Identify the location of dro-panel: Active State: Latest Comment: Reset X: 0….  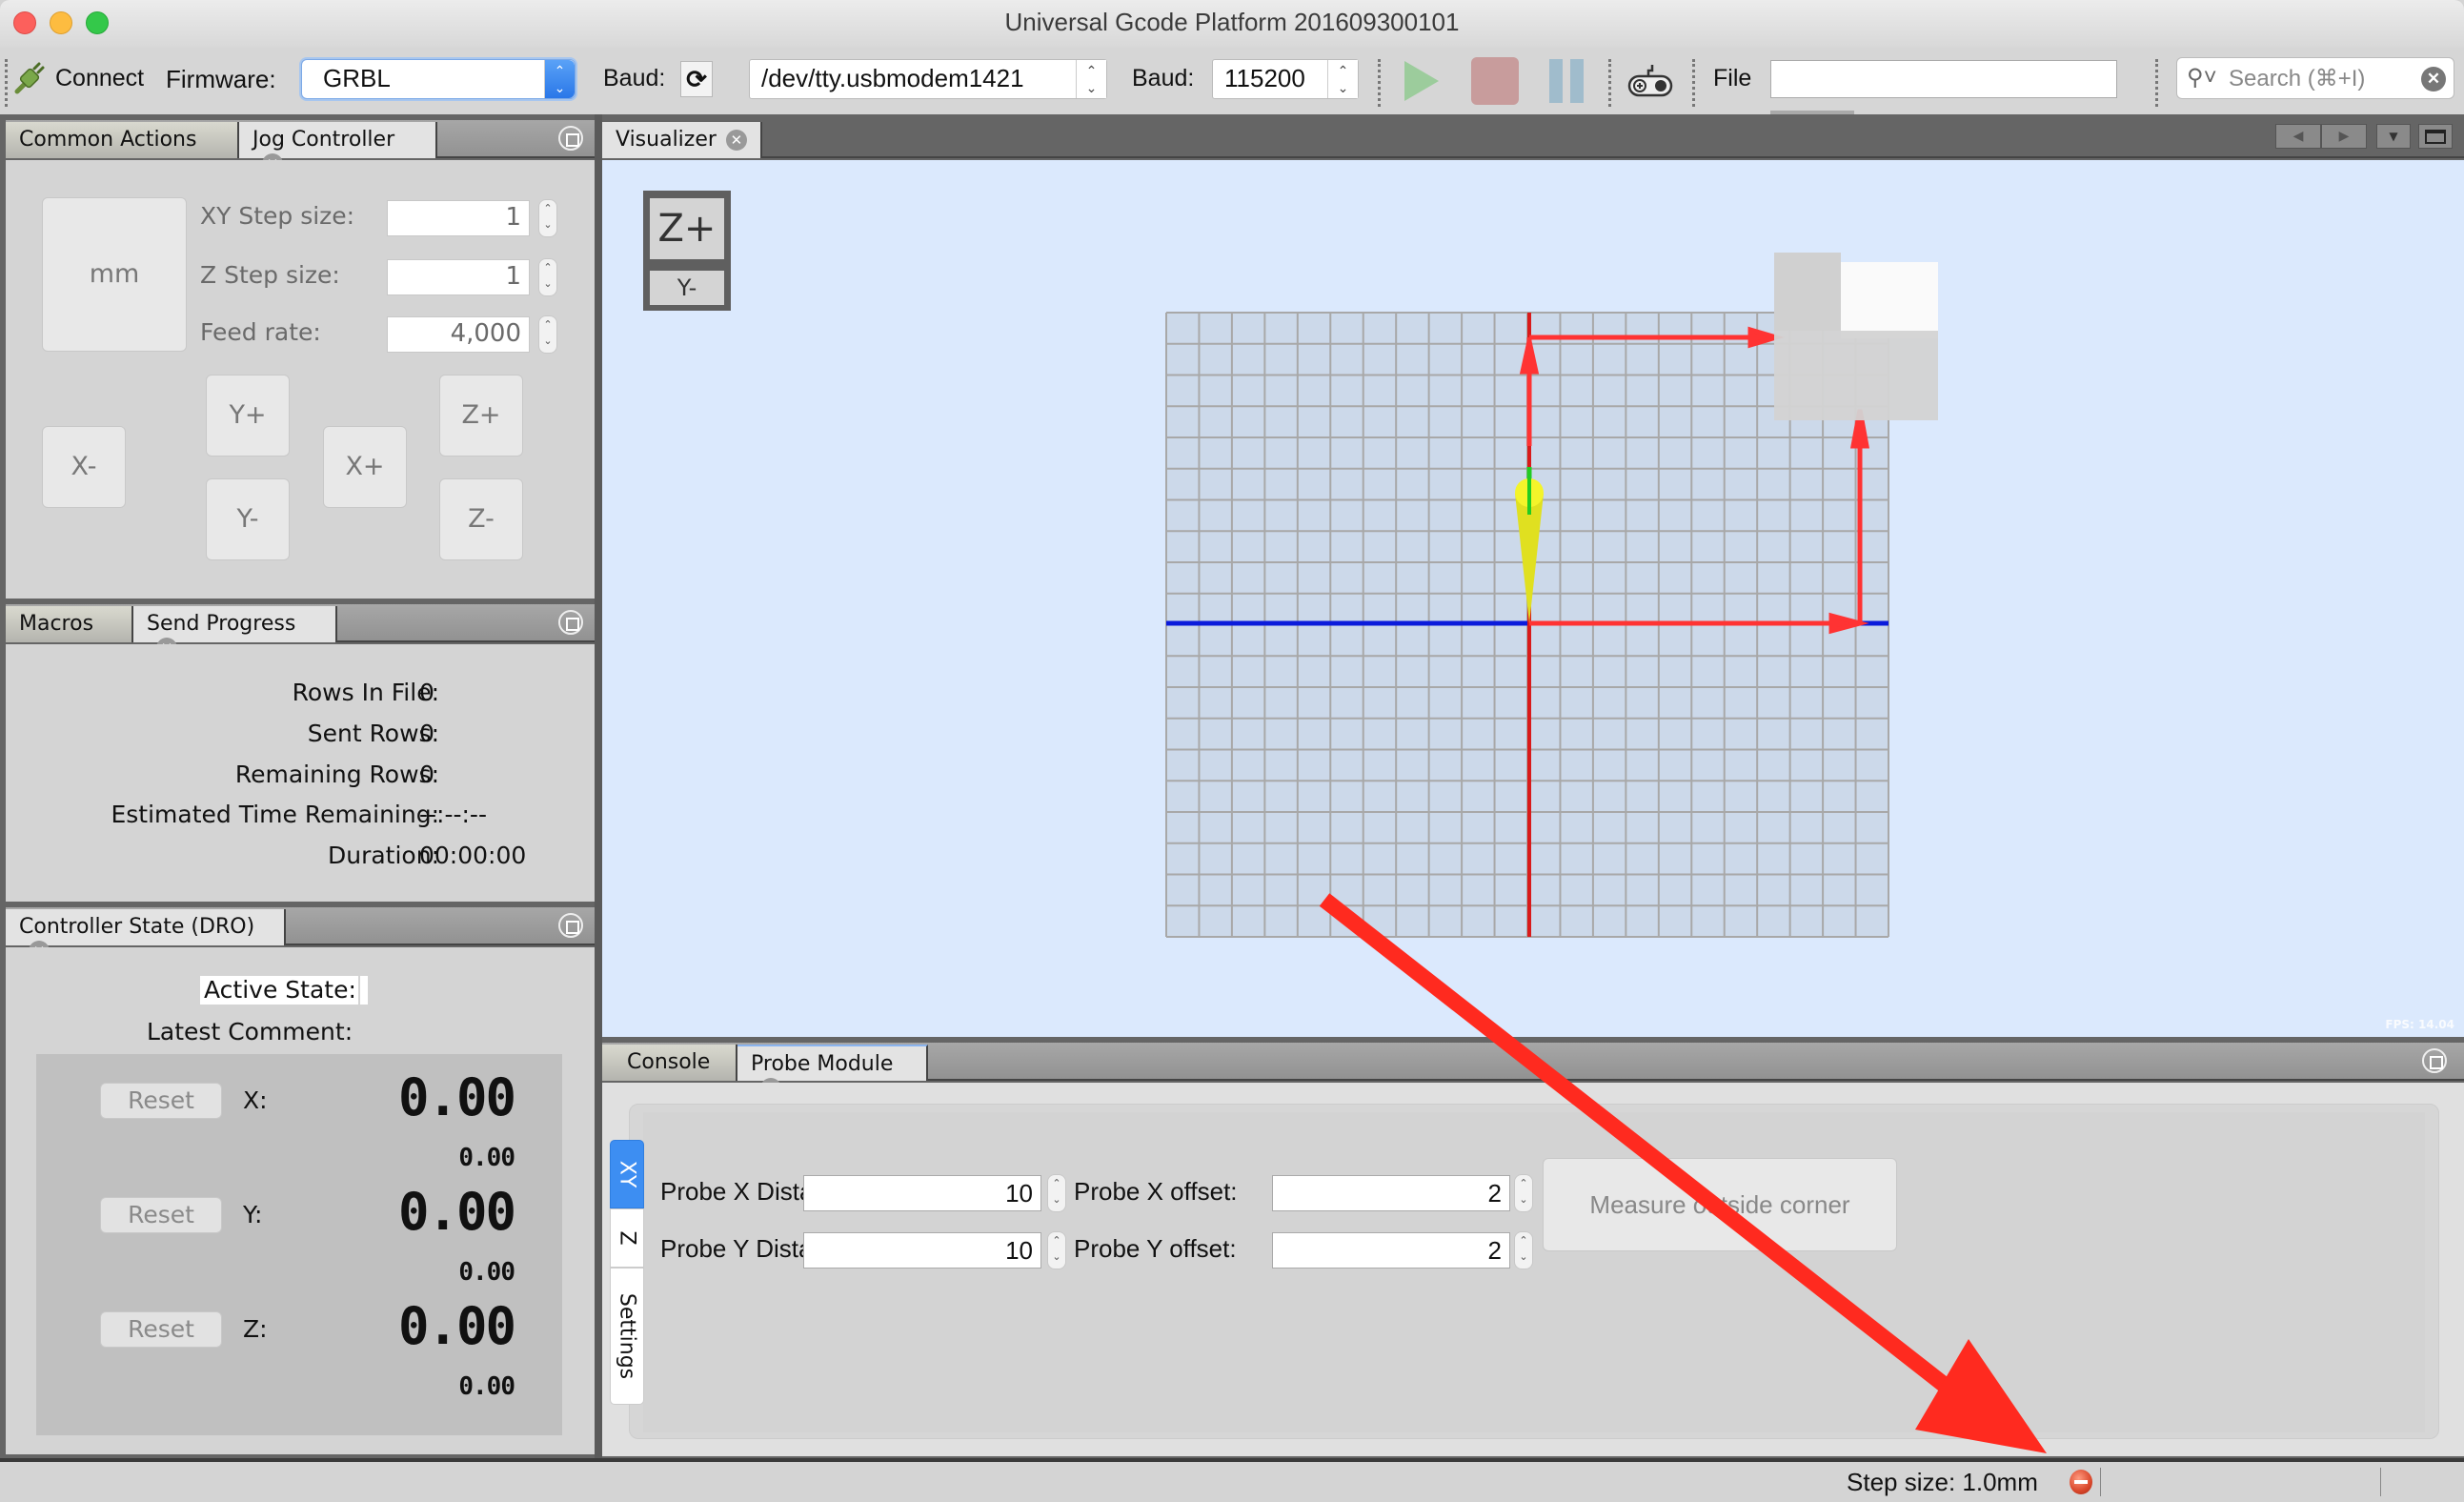
(300, 1201).